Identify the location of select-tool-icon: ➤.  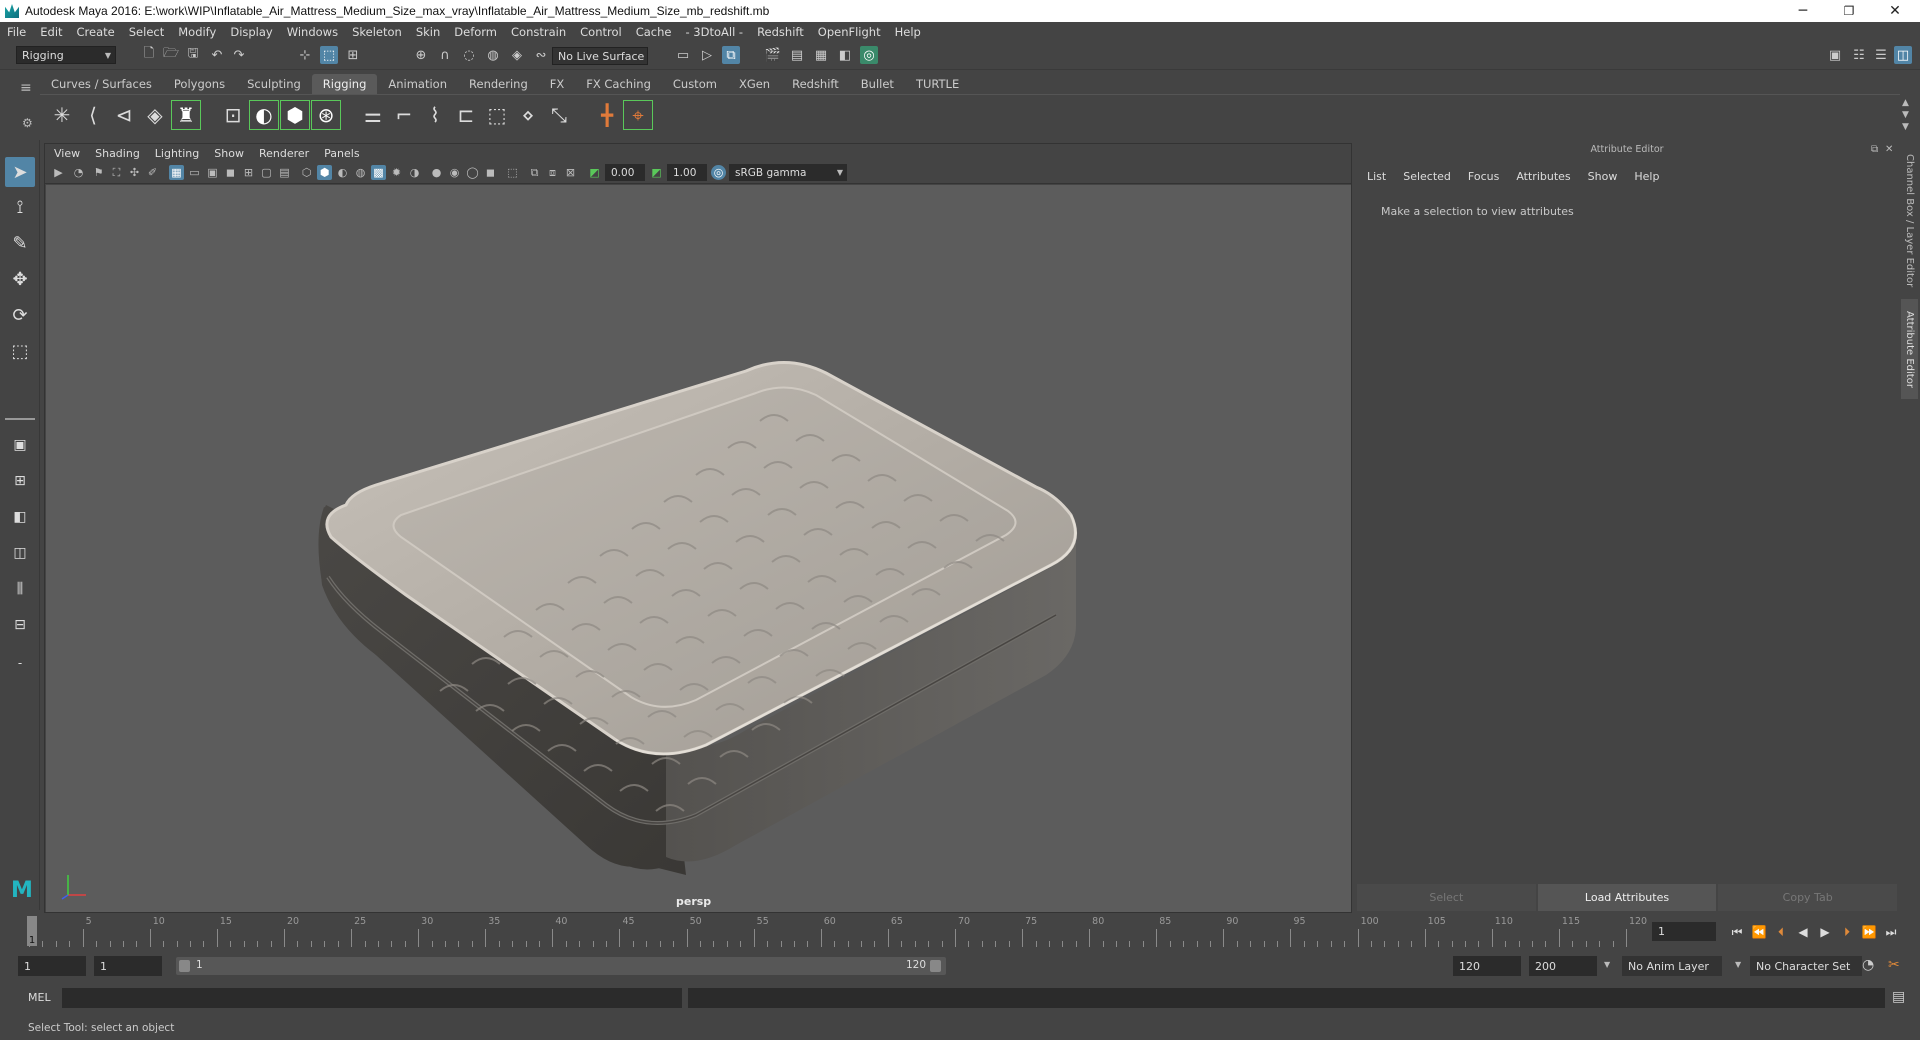
(20, 172).